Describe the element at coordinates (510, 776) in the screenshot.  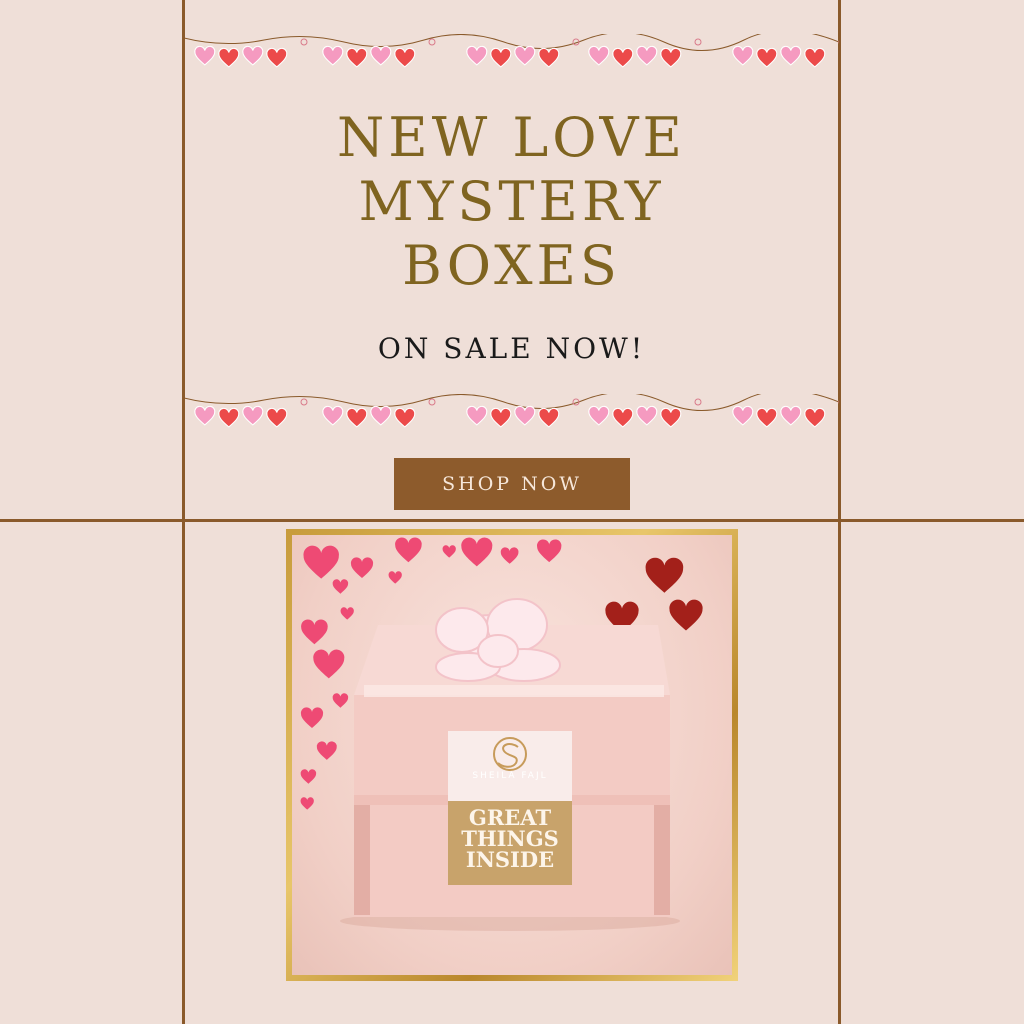
I see `brand-name: SHEILA FAJL` at that location.